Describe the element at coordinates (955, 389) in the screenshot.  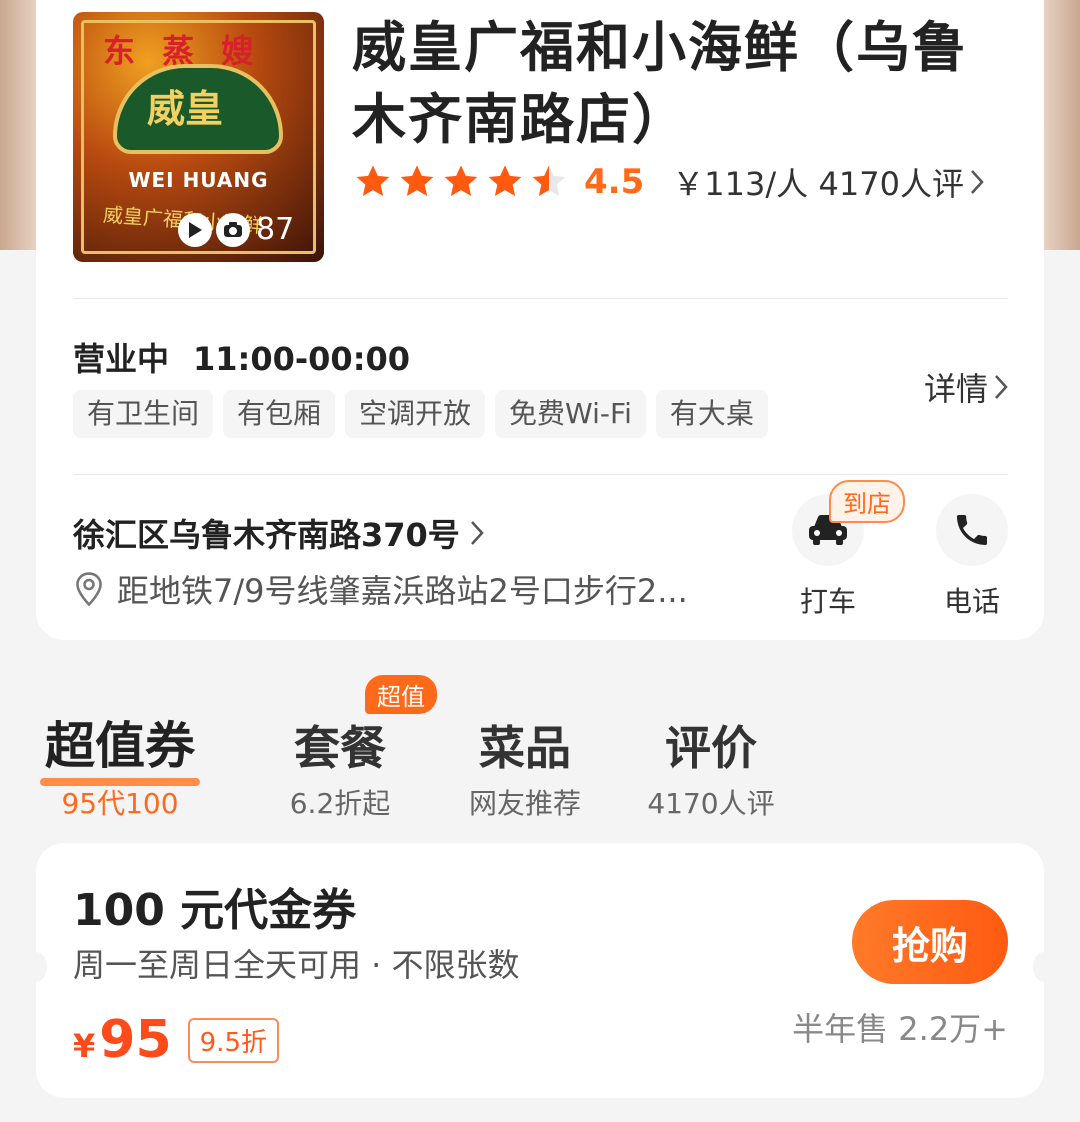
I see `details-label: 详情` at that location.